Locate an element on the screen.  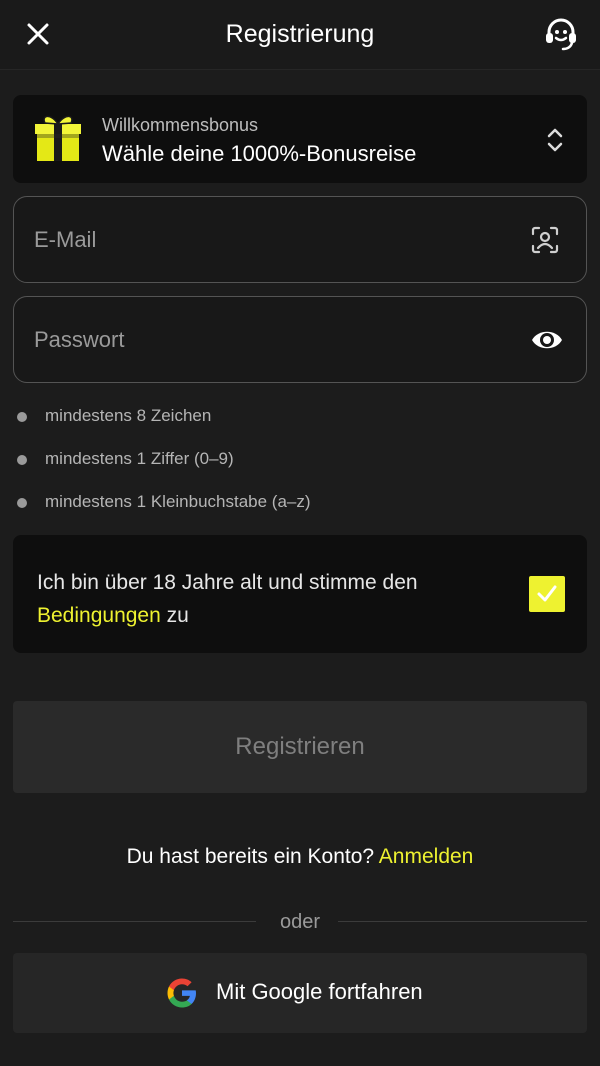
google-icon is located at coordinates (181, 993).